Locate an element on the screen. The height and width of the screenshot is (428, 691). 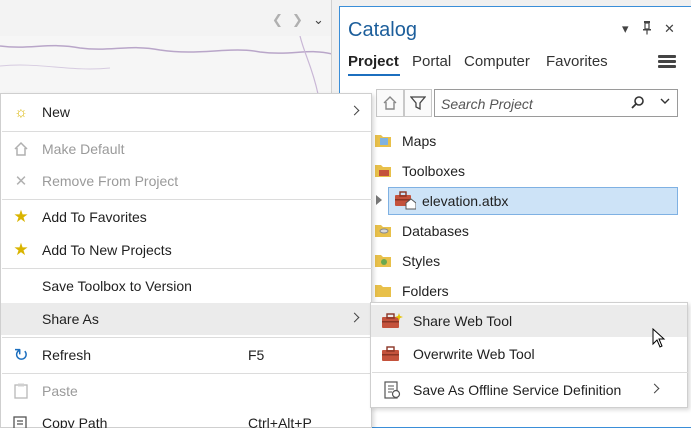
shortcut-label: F5 is located at coordinates (256, 355).